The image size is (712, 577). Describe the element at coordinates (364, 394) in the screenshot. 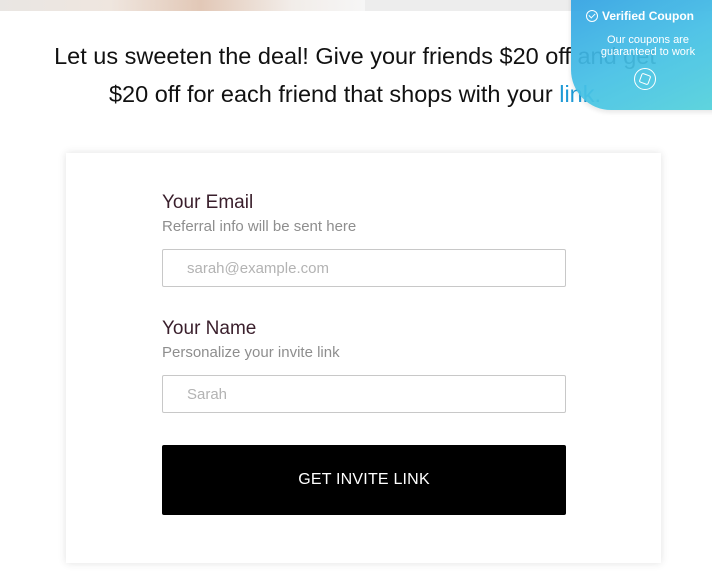

I see `name-field` at that location.